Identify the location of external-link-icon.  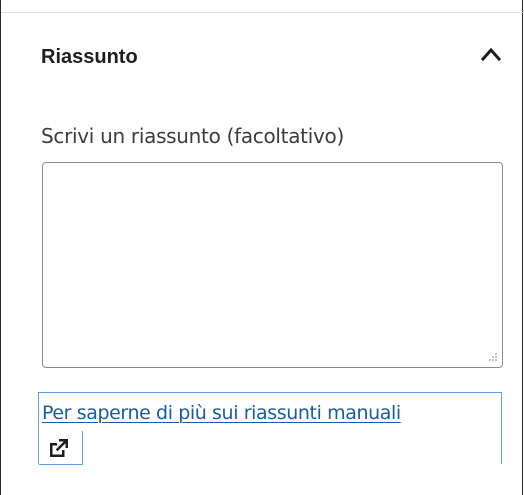
(59, 448).